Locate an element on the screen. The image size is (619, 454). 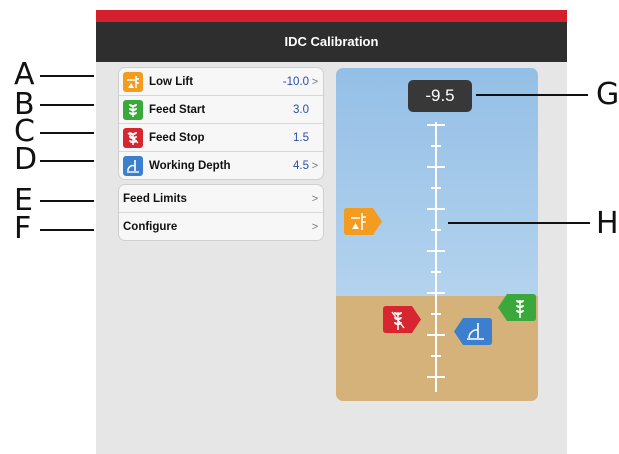
callout-d: D is located at coordinates (26, 159).